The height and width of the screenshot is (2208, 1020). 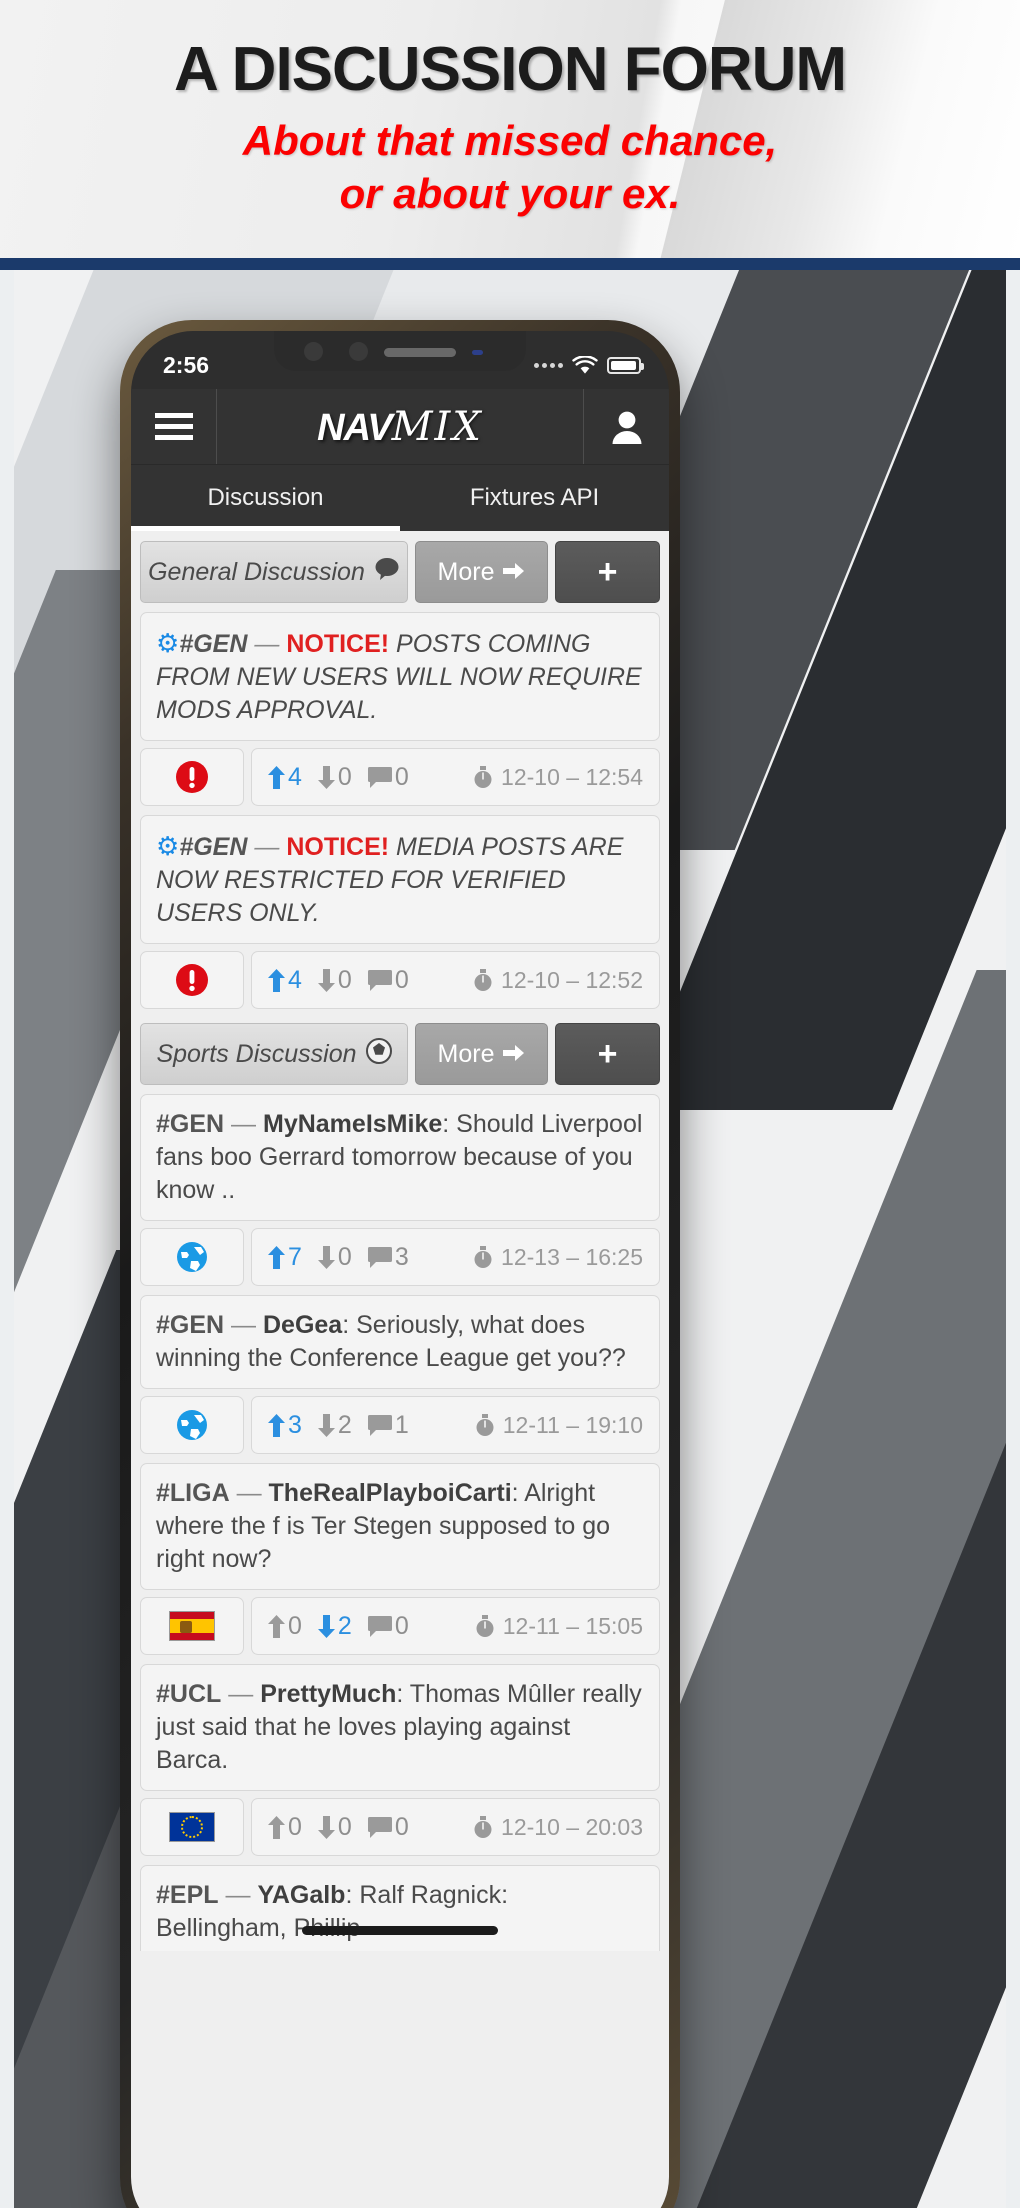 What do you see at coordinates (193, 1493) in the screenshot?
I see `post-tag: #LIGA` at bounding box center [193, 1493].